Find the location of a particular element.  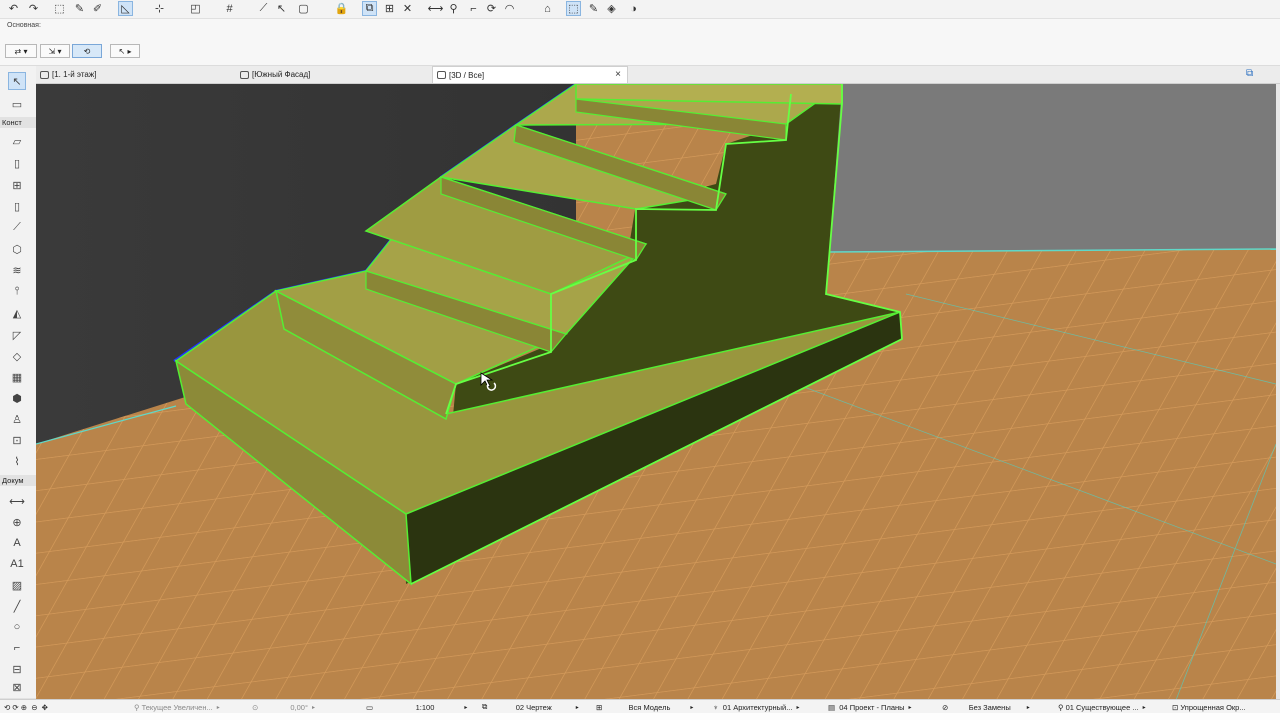

label-tool-icon: A1 is located at coordinates (17, 564).